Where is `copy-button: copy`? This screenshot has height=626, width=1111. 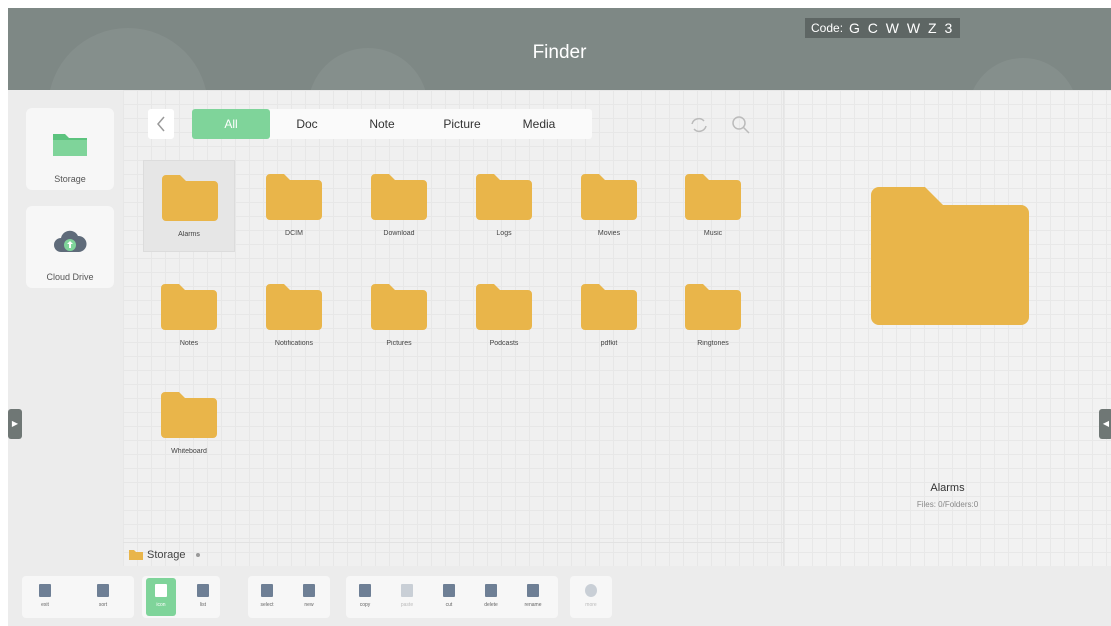
copy-button: copy is located at coordinates (365, 597).